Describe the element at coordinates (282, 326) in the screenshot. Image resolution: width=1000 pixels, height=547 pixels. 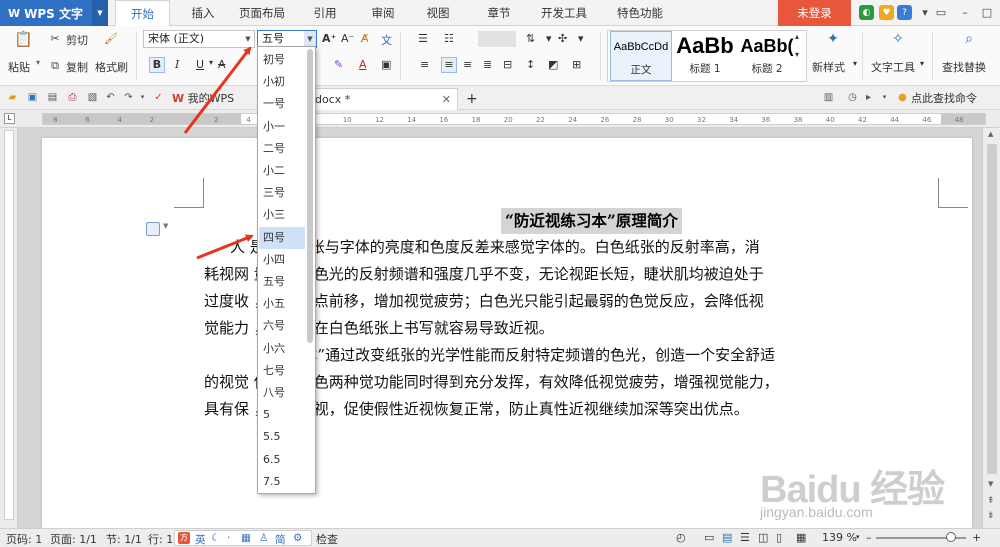
I see `font-size-option: 六号` at that location.